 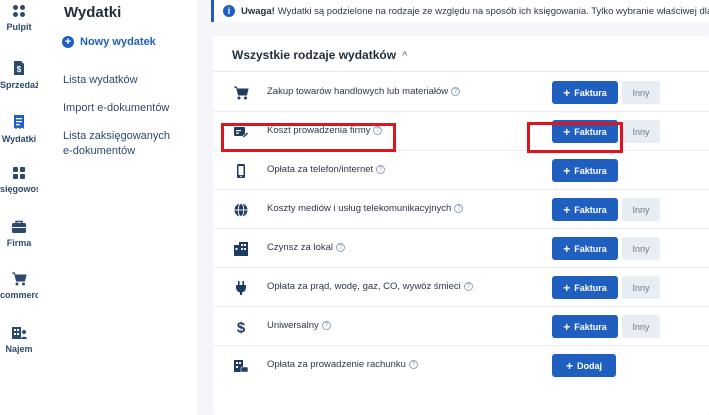 What do you see at coordinates (118, 42) in the screenshot?
I see `new-expense-label: Nowy wydatek` at bounding box center [118, 42].